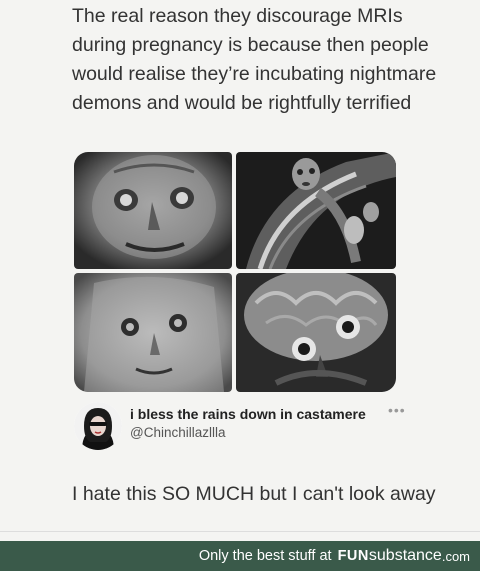 The height and width of the screenshot is (571, 480). Describe the element at coordinates (240, 531) in the screenshot. I see `divider` at that location.